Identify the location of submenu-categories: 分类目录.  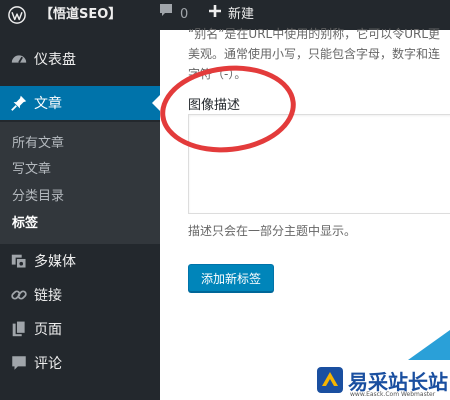
(38, 194).